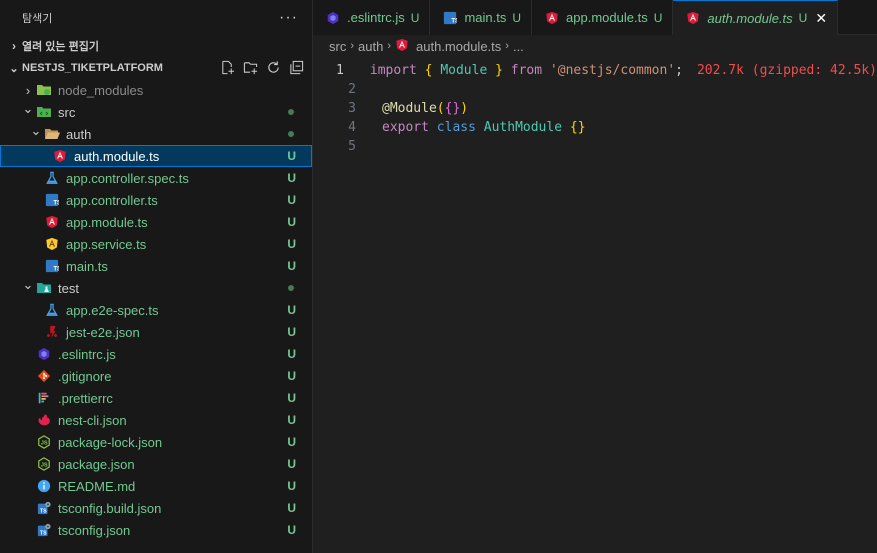  I want to click on paren: ), so click(464, 108).